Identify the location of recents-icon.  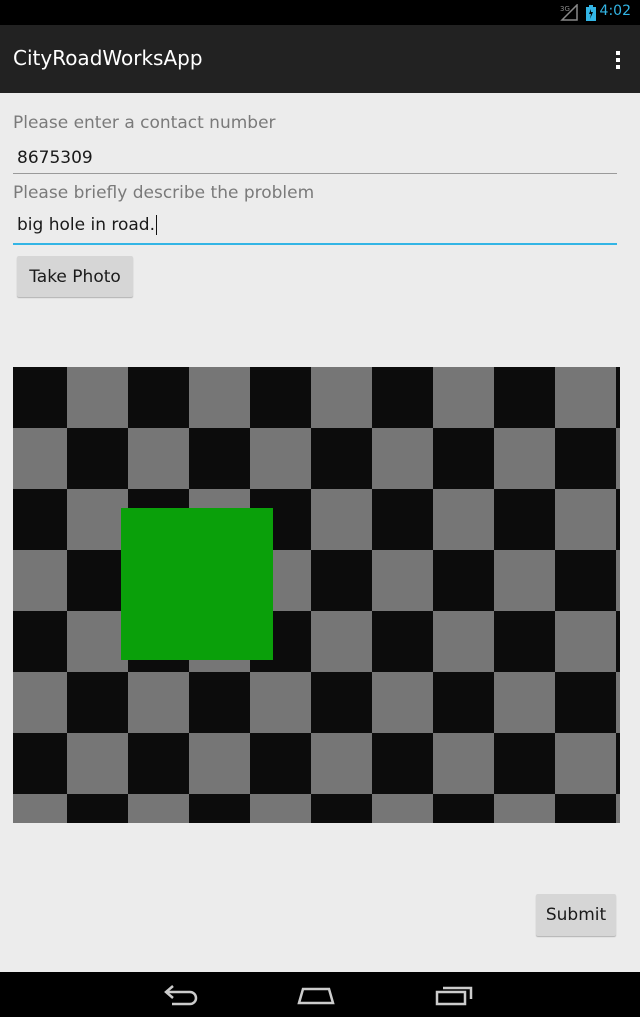
(454, 995).